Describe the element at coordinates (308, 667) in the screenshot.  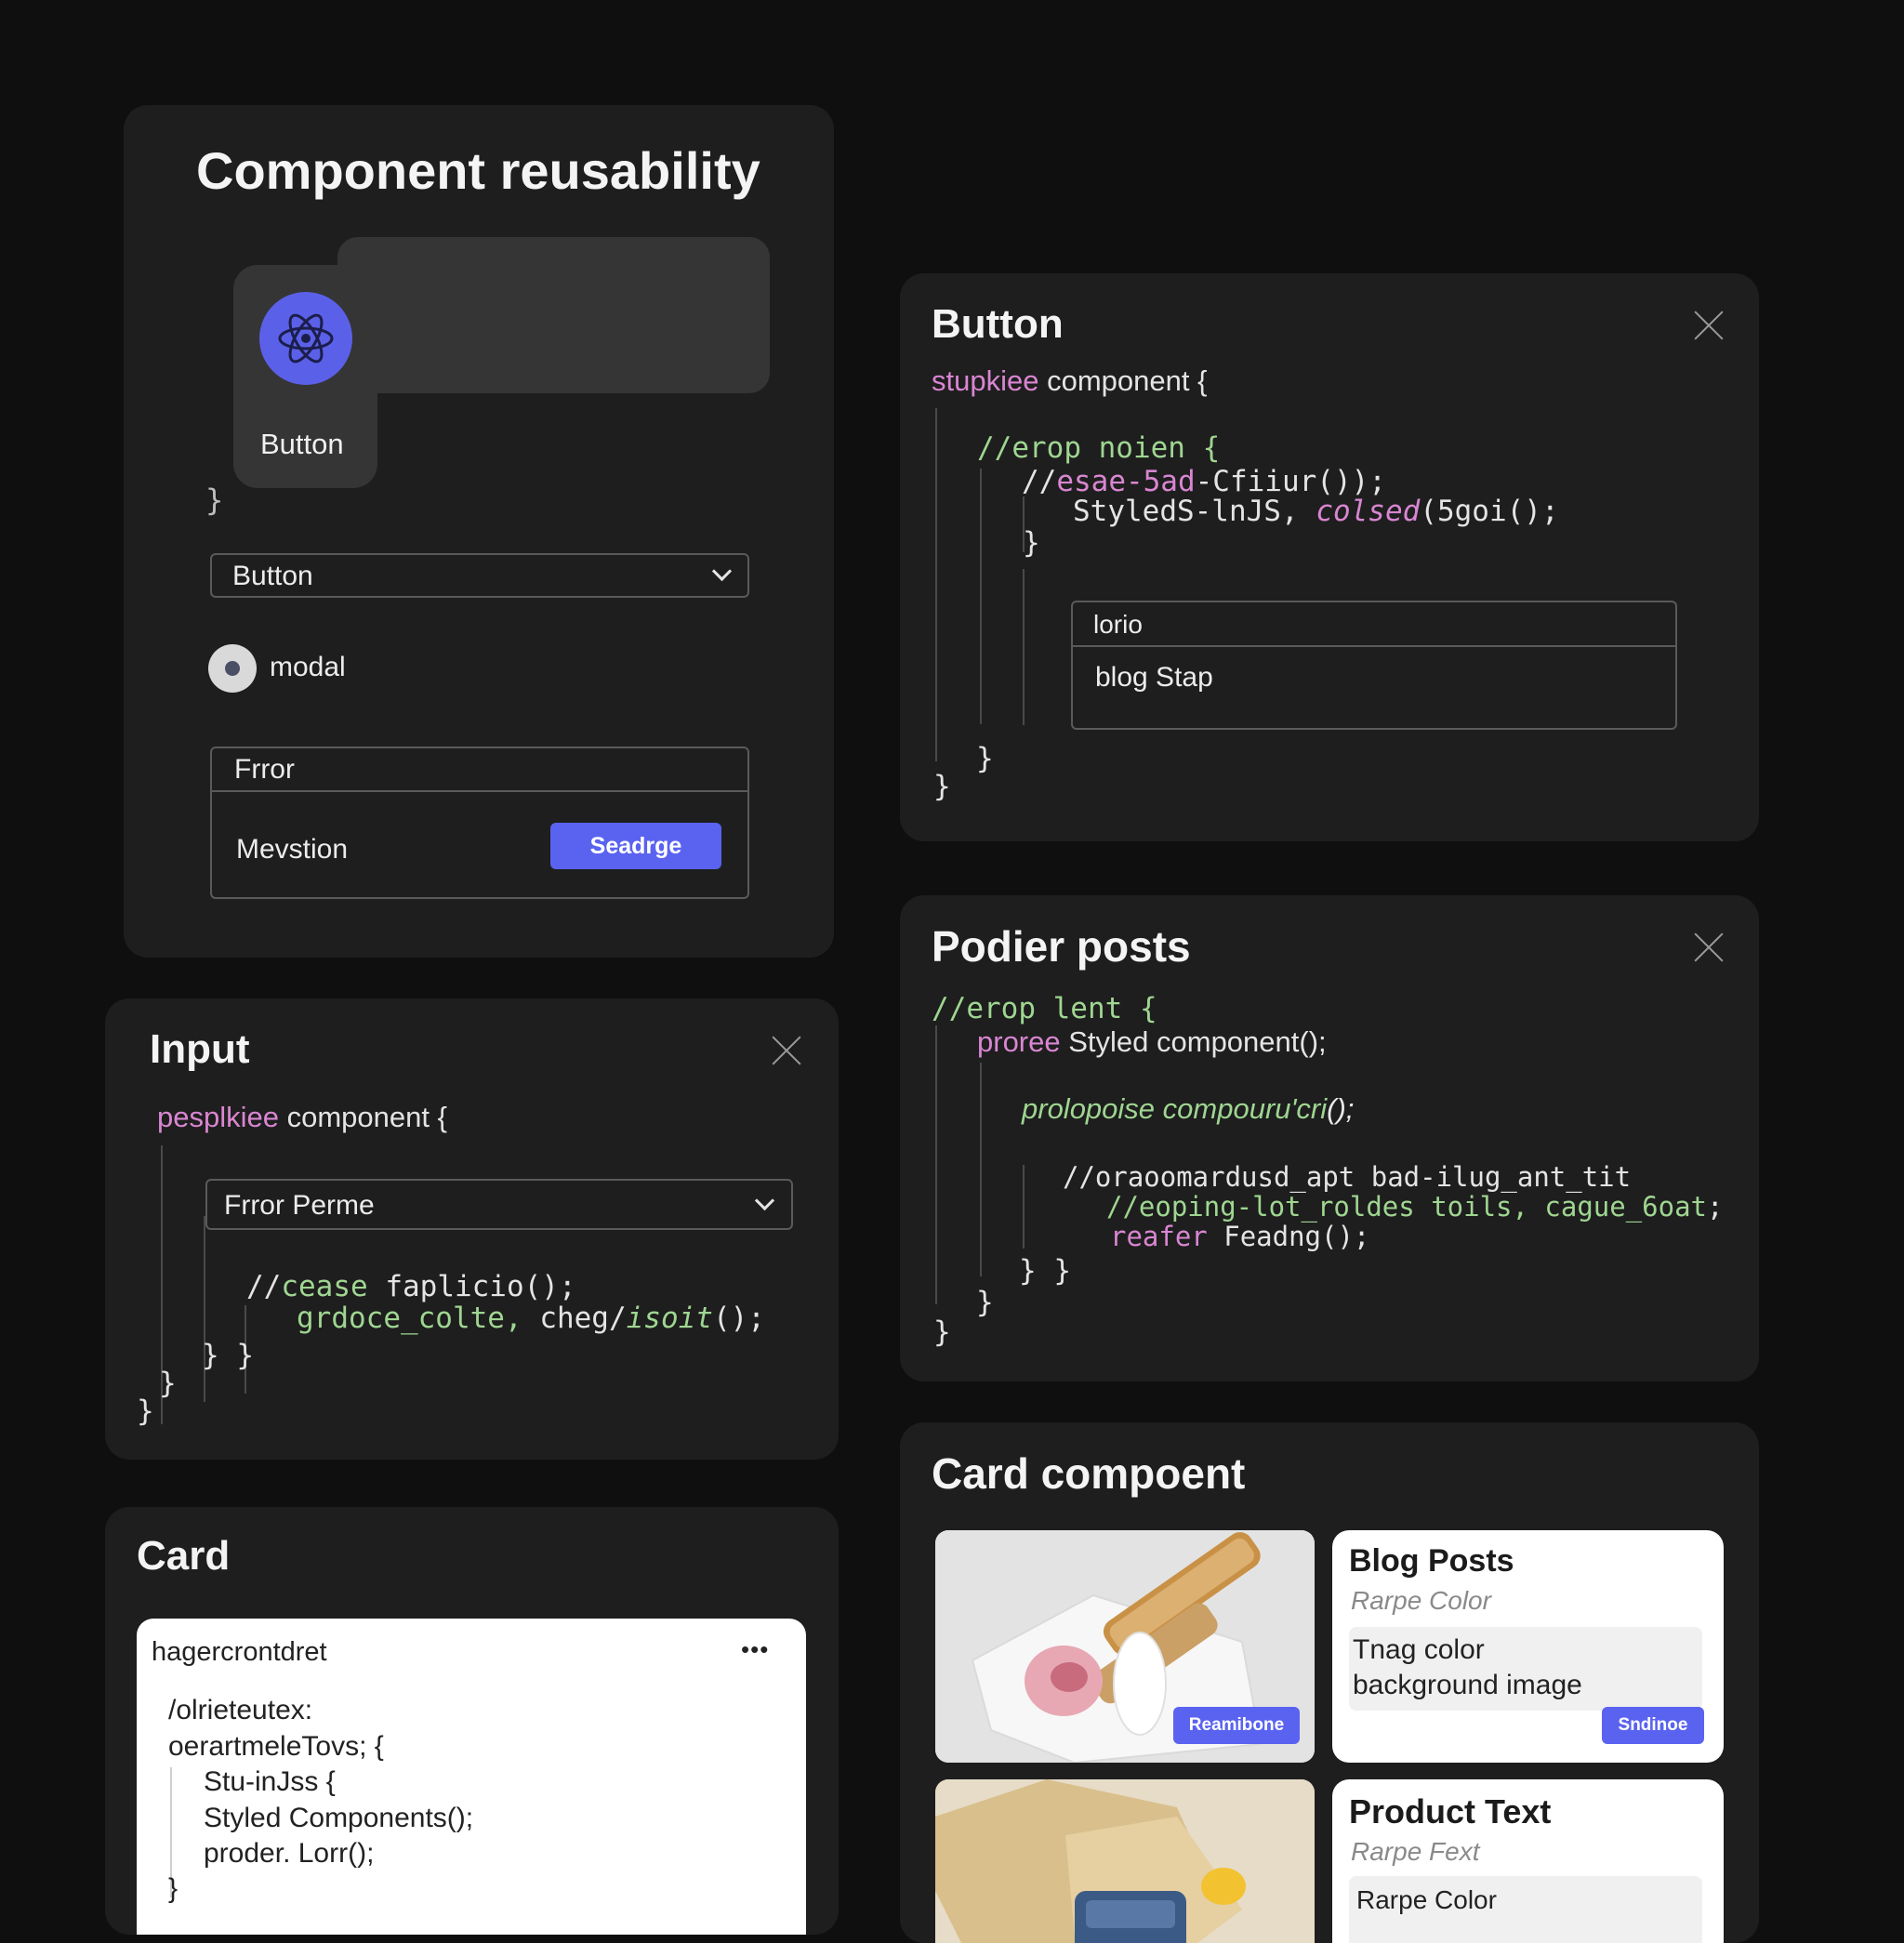
I see `radio-label: modal` at that location.